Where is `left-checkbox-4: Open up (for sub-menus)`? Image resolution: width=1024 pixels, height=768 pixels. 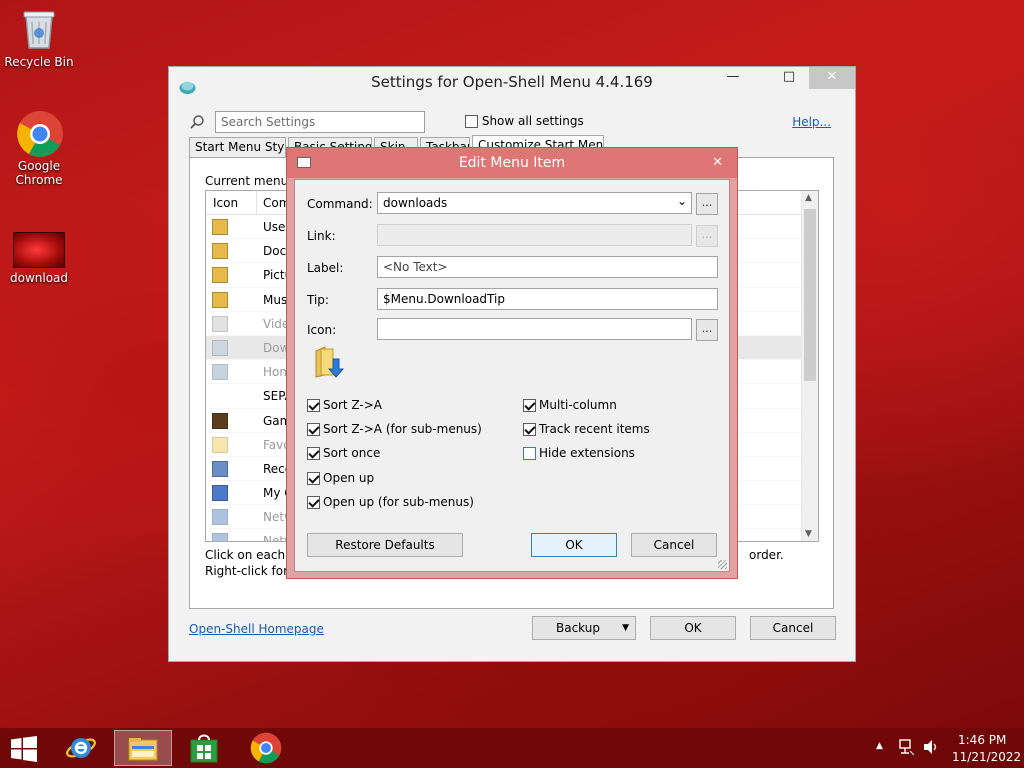 left-checkbox-4: Open up (for sub-menus) is located at coordinates (390, 502).